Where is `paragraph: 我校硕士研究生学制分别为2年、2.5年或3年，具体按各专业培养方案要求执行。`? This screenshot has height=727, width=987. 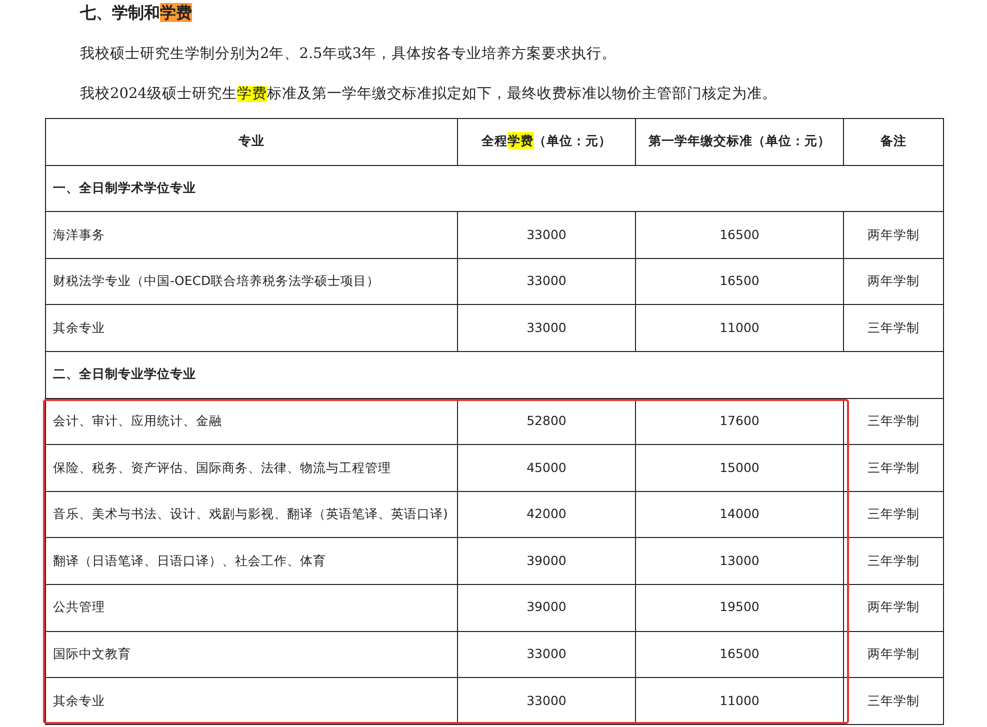 paragraph: 我校硕士研究生学制分别为2年、2.5年或3年，具体按各专业培养方案要求执行。 is located at coordinates (348, 54).